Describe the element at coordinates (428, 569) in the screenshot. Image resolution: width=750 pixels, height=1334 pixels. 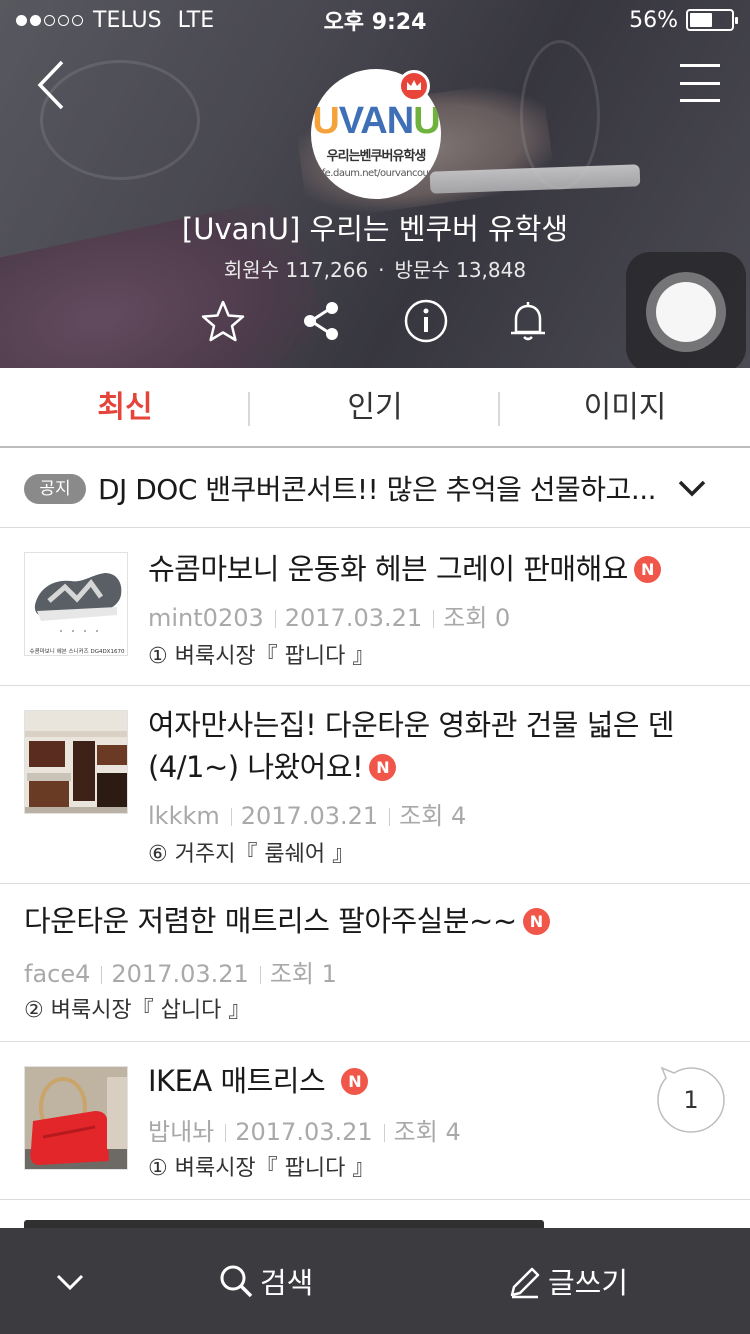
I see `post-title: 슈콤마보니 운동화 헤븐 그레이 판매해요 N` at that location.